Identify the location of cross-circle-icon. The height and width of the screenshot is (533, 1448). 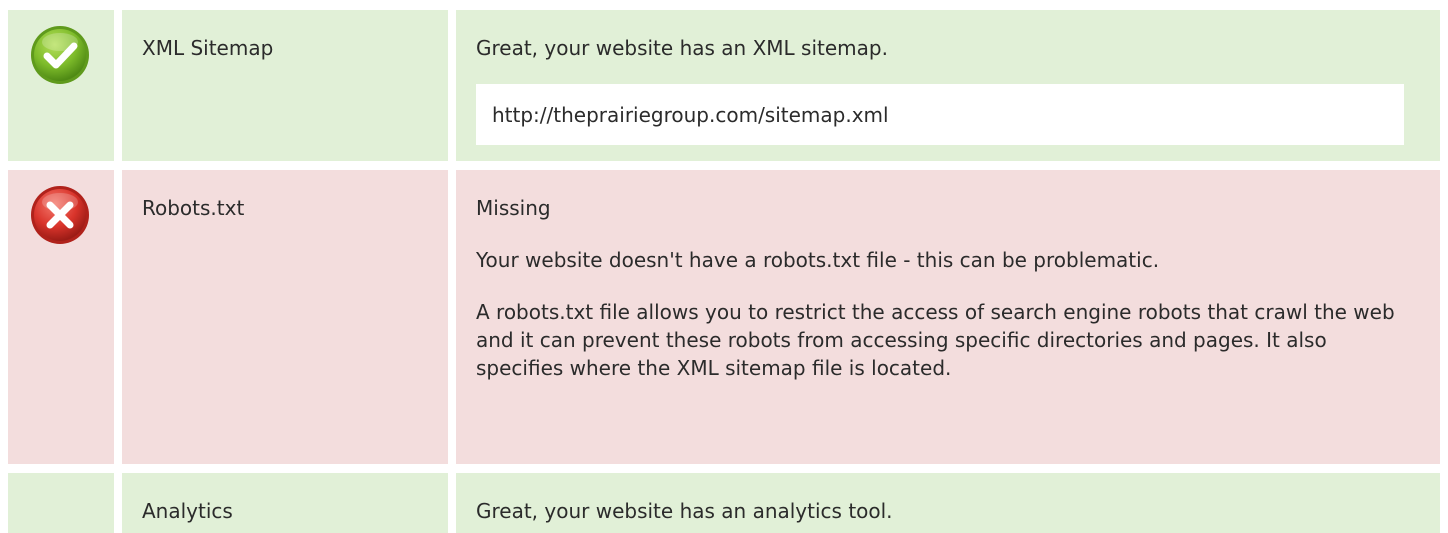
(60, 215).